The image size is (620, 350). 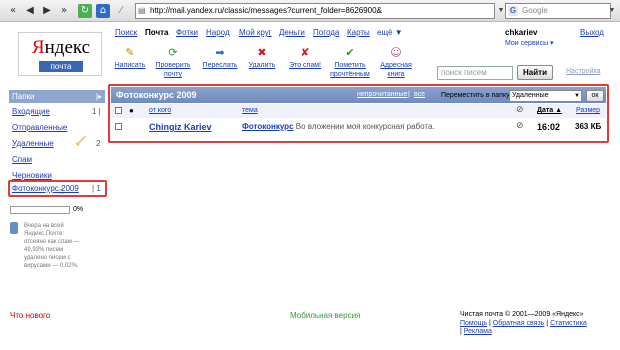 What do you see at coordinates (558, 11) in the screenshot?
I see `browser-search-box: G Google` at bounding box center [558, 11].